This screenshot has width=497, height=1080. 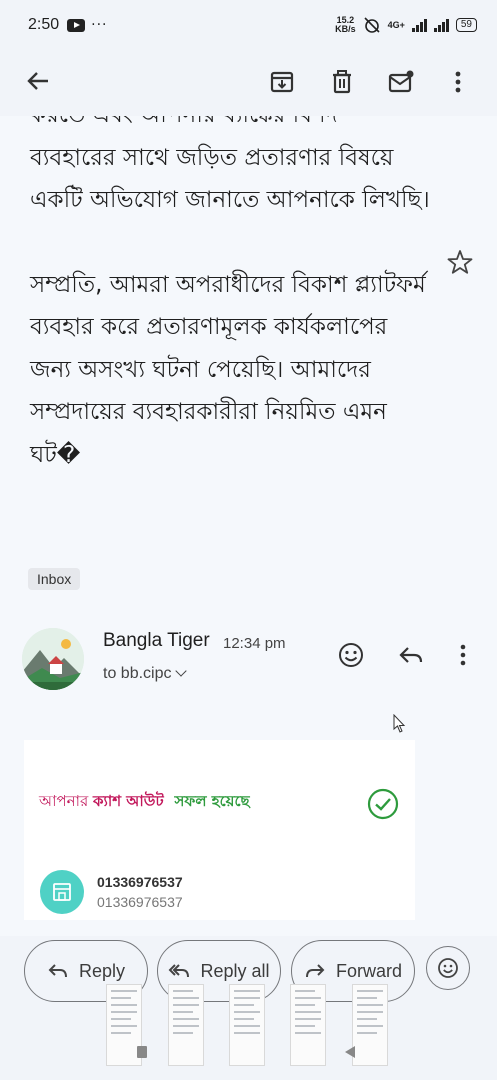 What do you see at coordinates (396, 25) in the screenshot?
I see `network-type: 4G+` at bounding box center [396, 25].